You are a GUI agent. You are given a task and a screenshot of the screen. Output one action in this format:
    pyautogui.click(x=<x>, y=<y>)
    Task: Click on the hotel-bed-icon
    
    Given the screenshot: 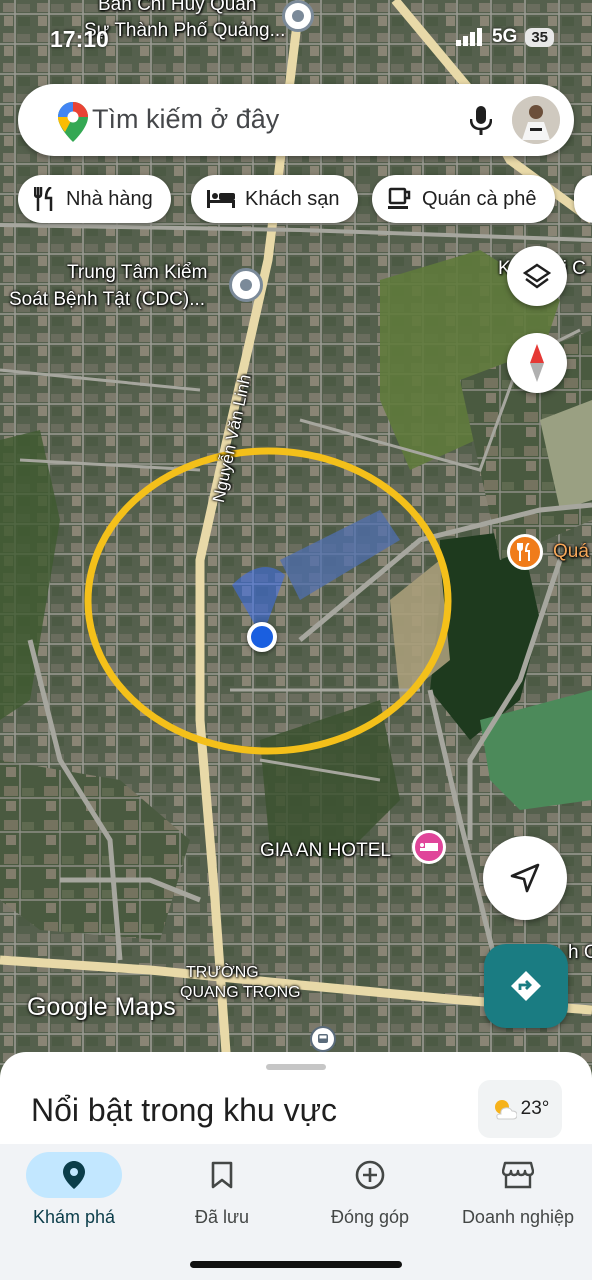 What is the action you would take?
    pyautogui.click(x=429, y=847)
    